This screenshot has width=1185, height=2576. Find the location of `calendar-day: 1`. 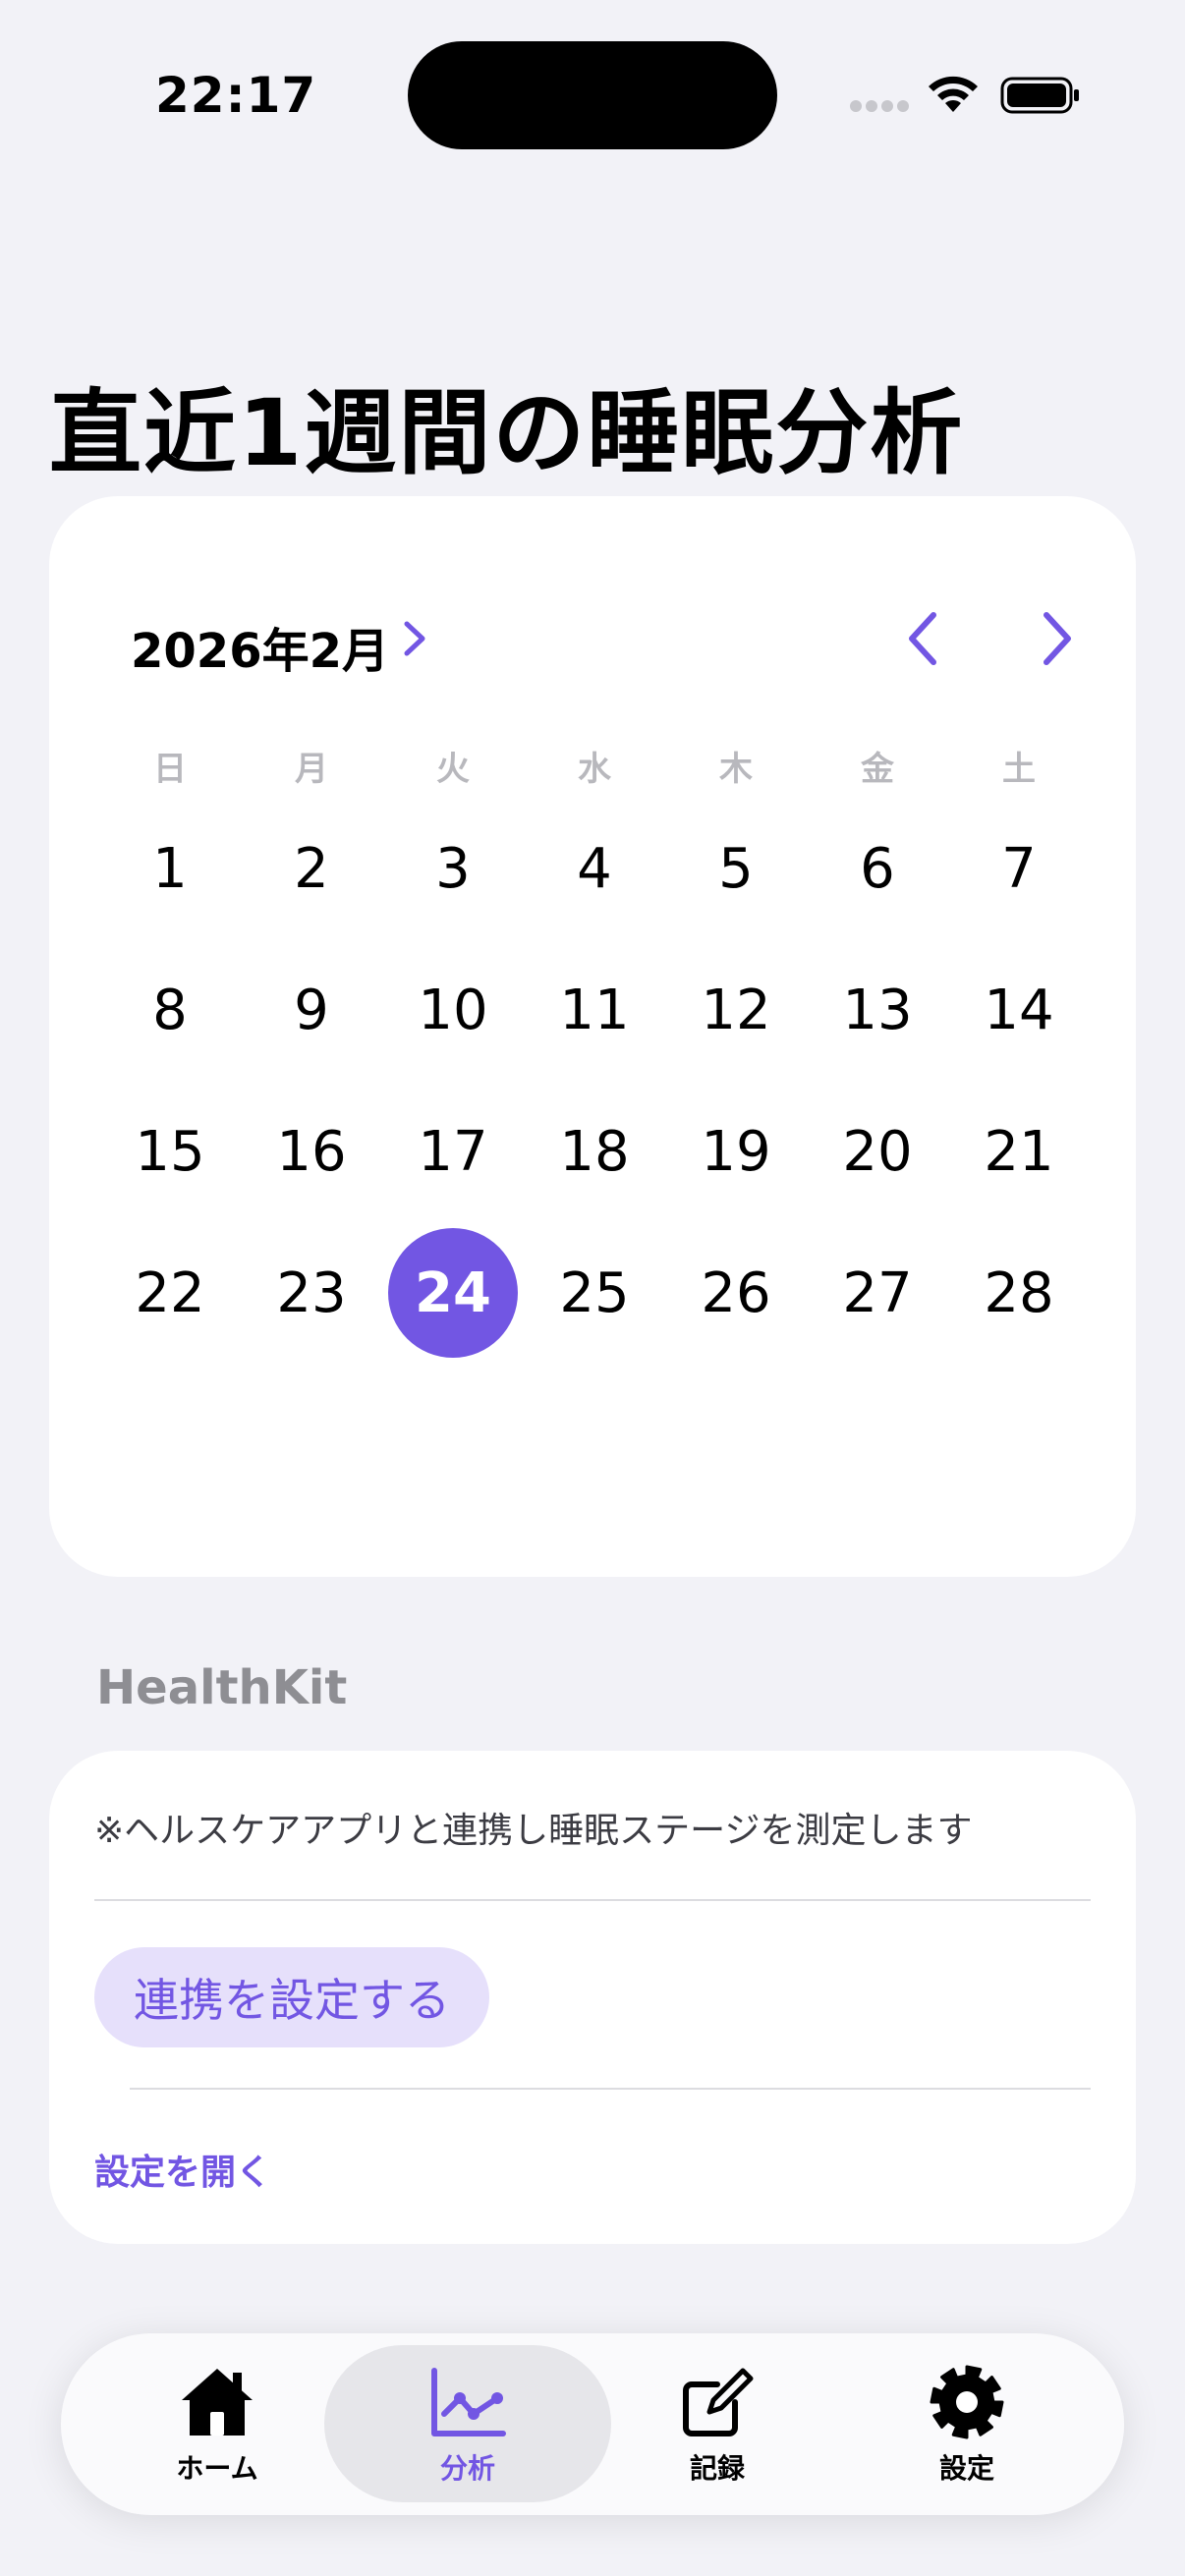

calendar-day: 1 is located at coordinates (170, 868).